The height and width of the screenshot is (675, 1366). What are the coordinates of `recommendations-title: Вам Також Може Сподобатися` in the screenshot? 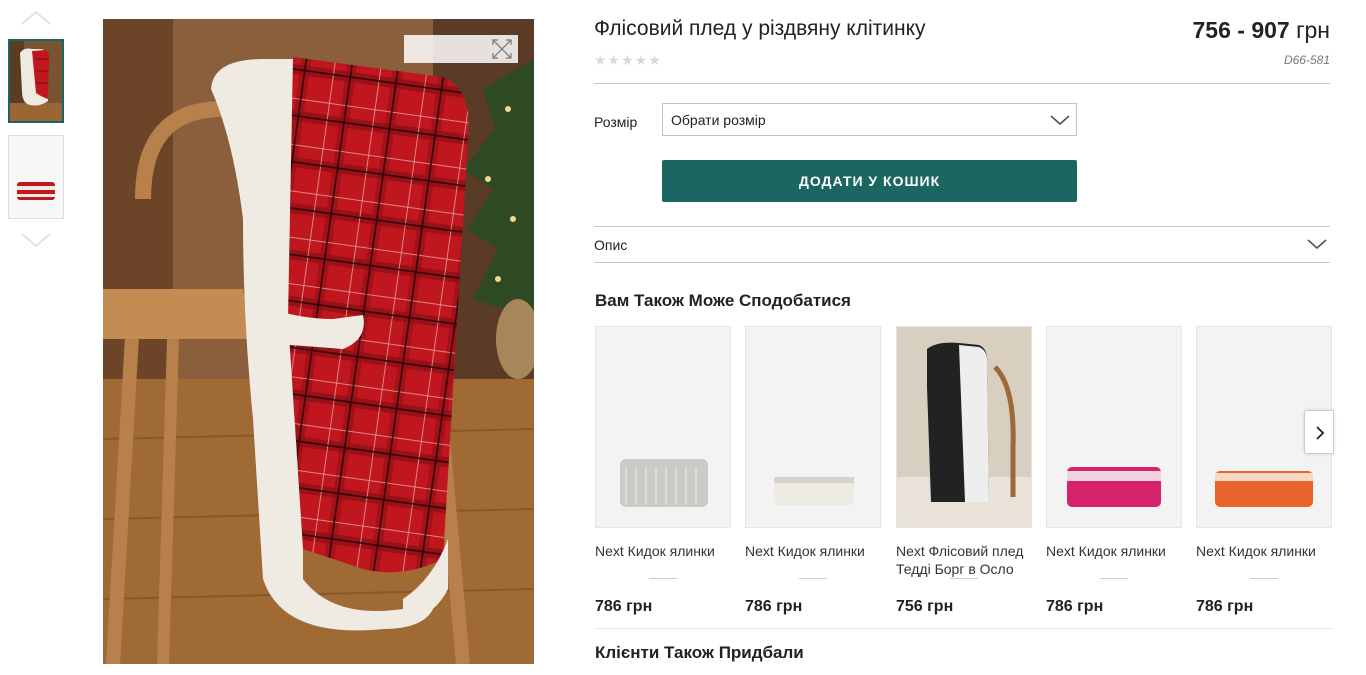 It's located at (723, 300).